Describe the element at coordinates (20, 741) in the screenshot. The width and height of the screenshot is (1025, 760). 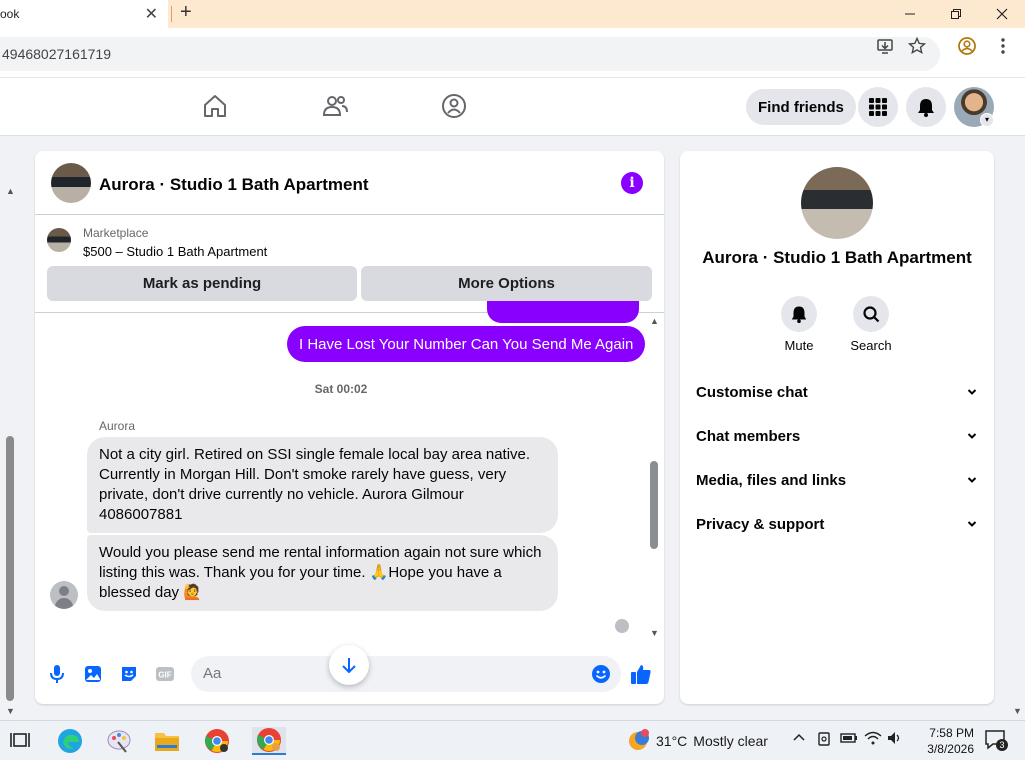
I see `task-view-icon` at that location.